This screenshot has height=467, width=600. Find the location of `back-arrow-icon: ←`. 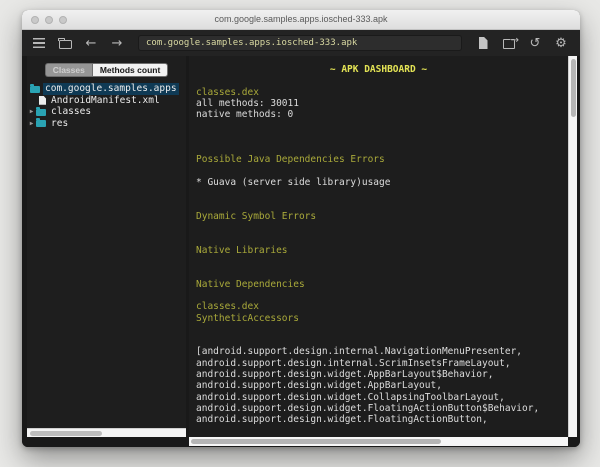

back-arrow-icon: ← is located at coordinates (91, 43).